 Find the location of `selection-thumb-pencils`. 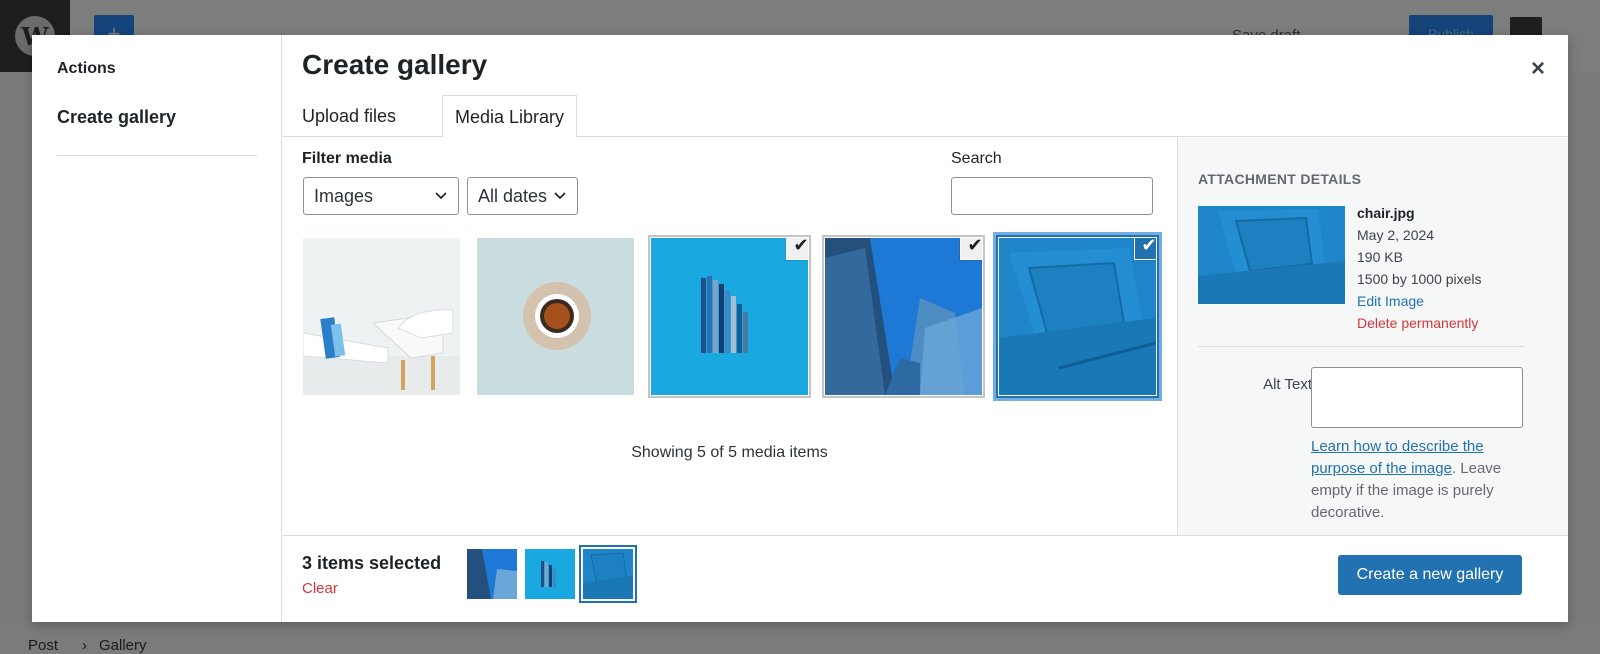

selection-thumb-pencils is located at coordinates (550, 574).